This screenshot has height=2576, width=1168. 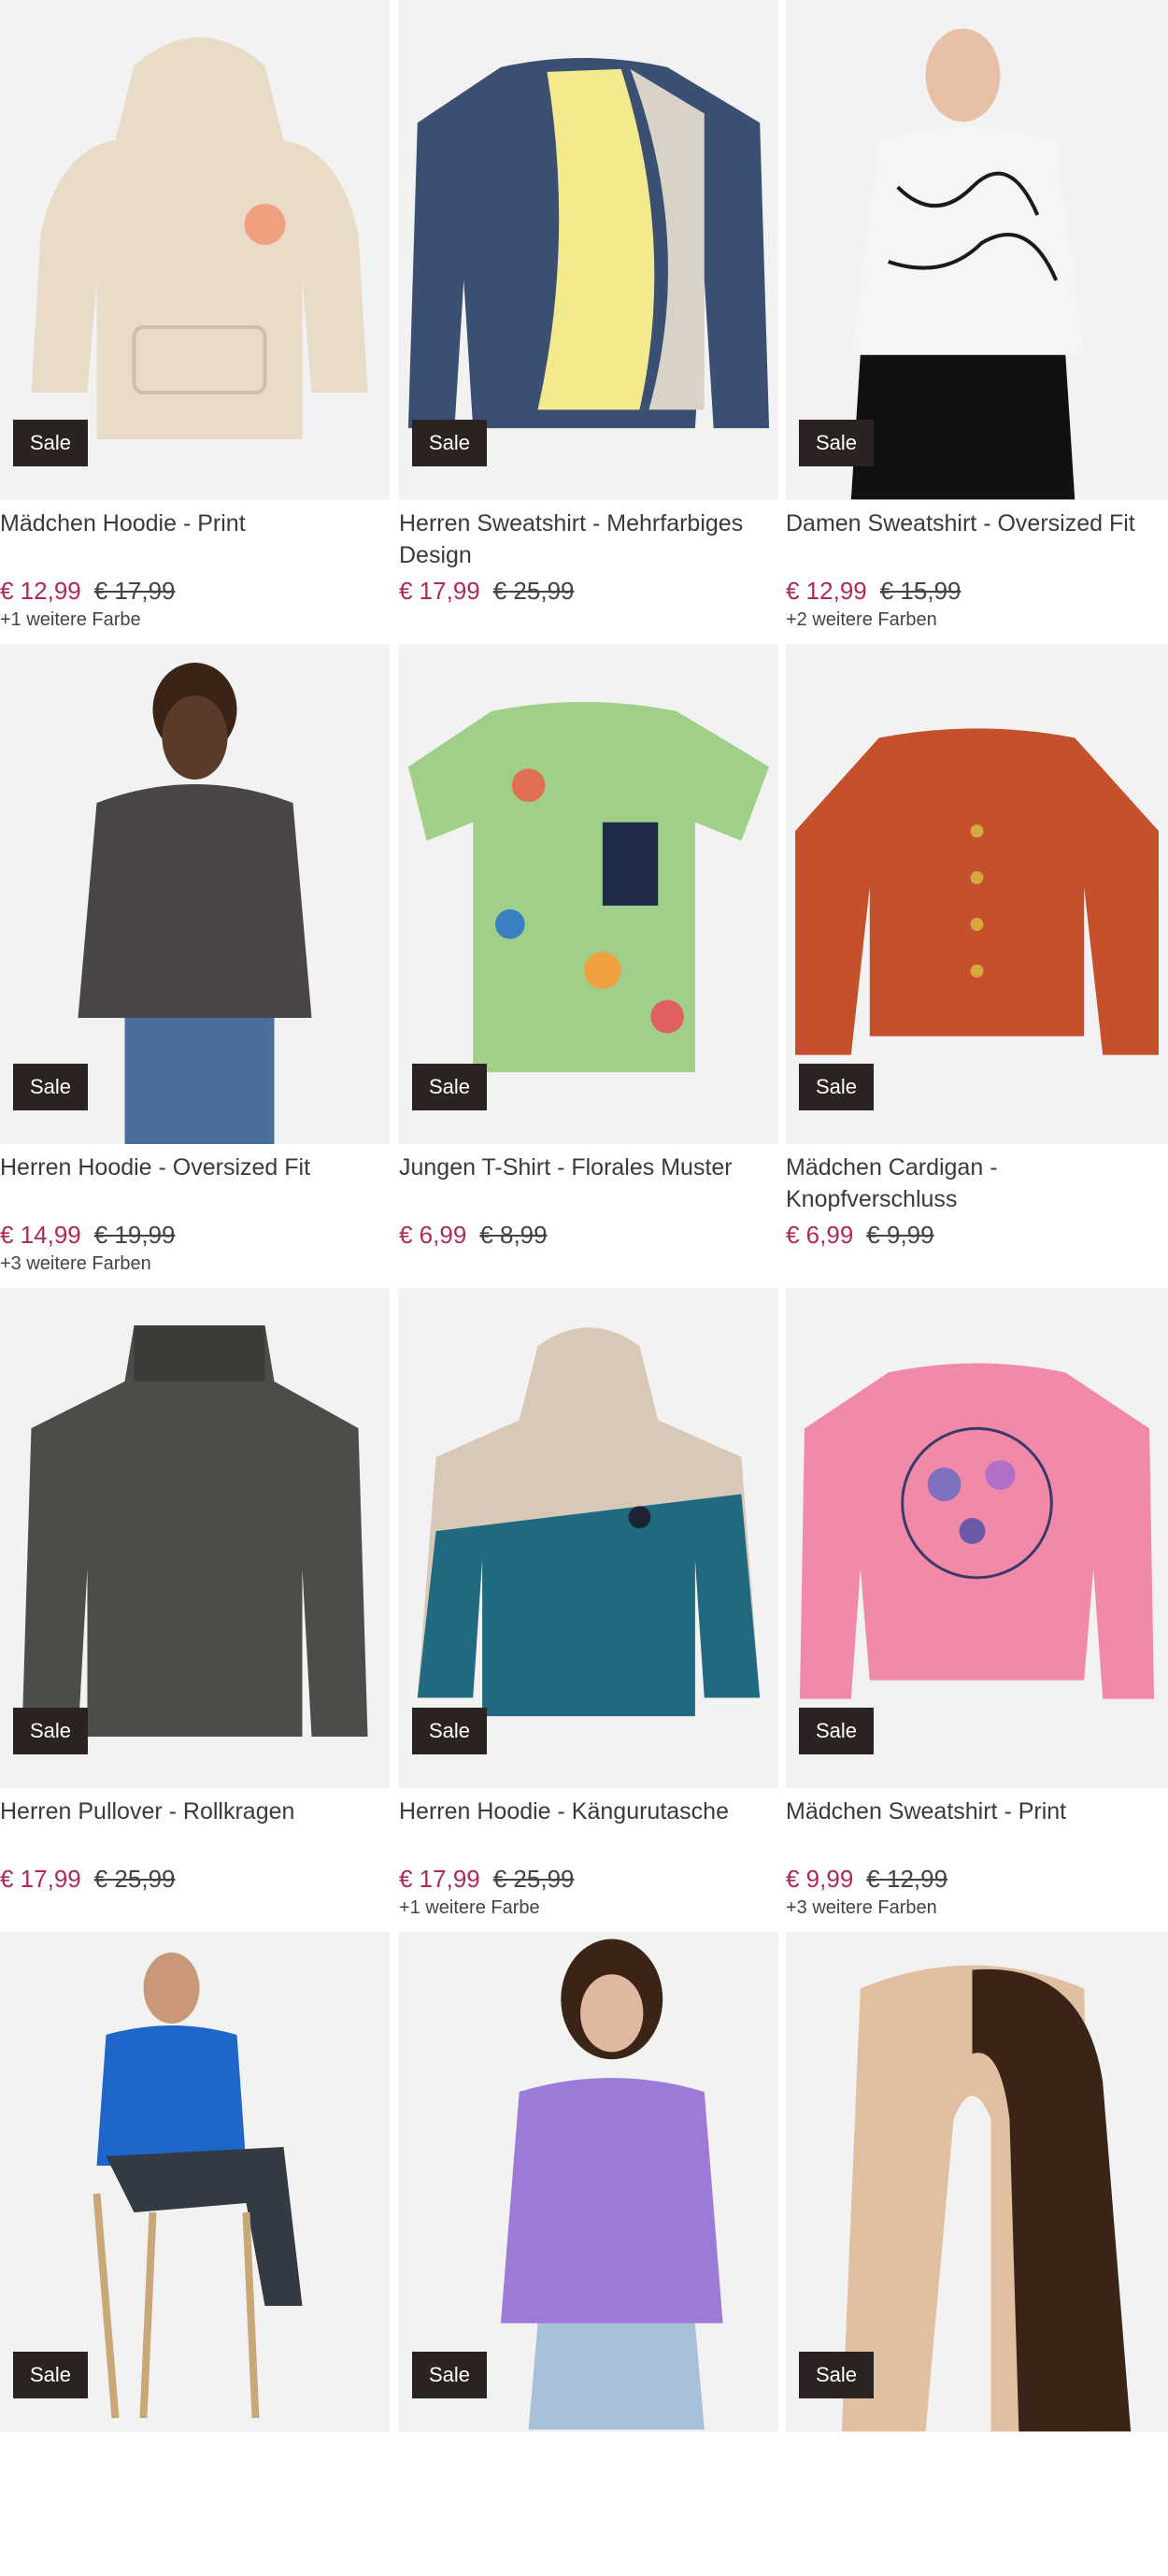 What do you see at coordinates (586, 539) in the screenshot?
I see `product-title: Herren Sweatshirt - Mehrfarbiges Design` at bounding box center [586, 539].